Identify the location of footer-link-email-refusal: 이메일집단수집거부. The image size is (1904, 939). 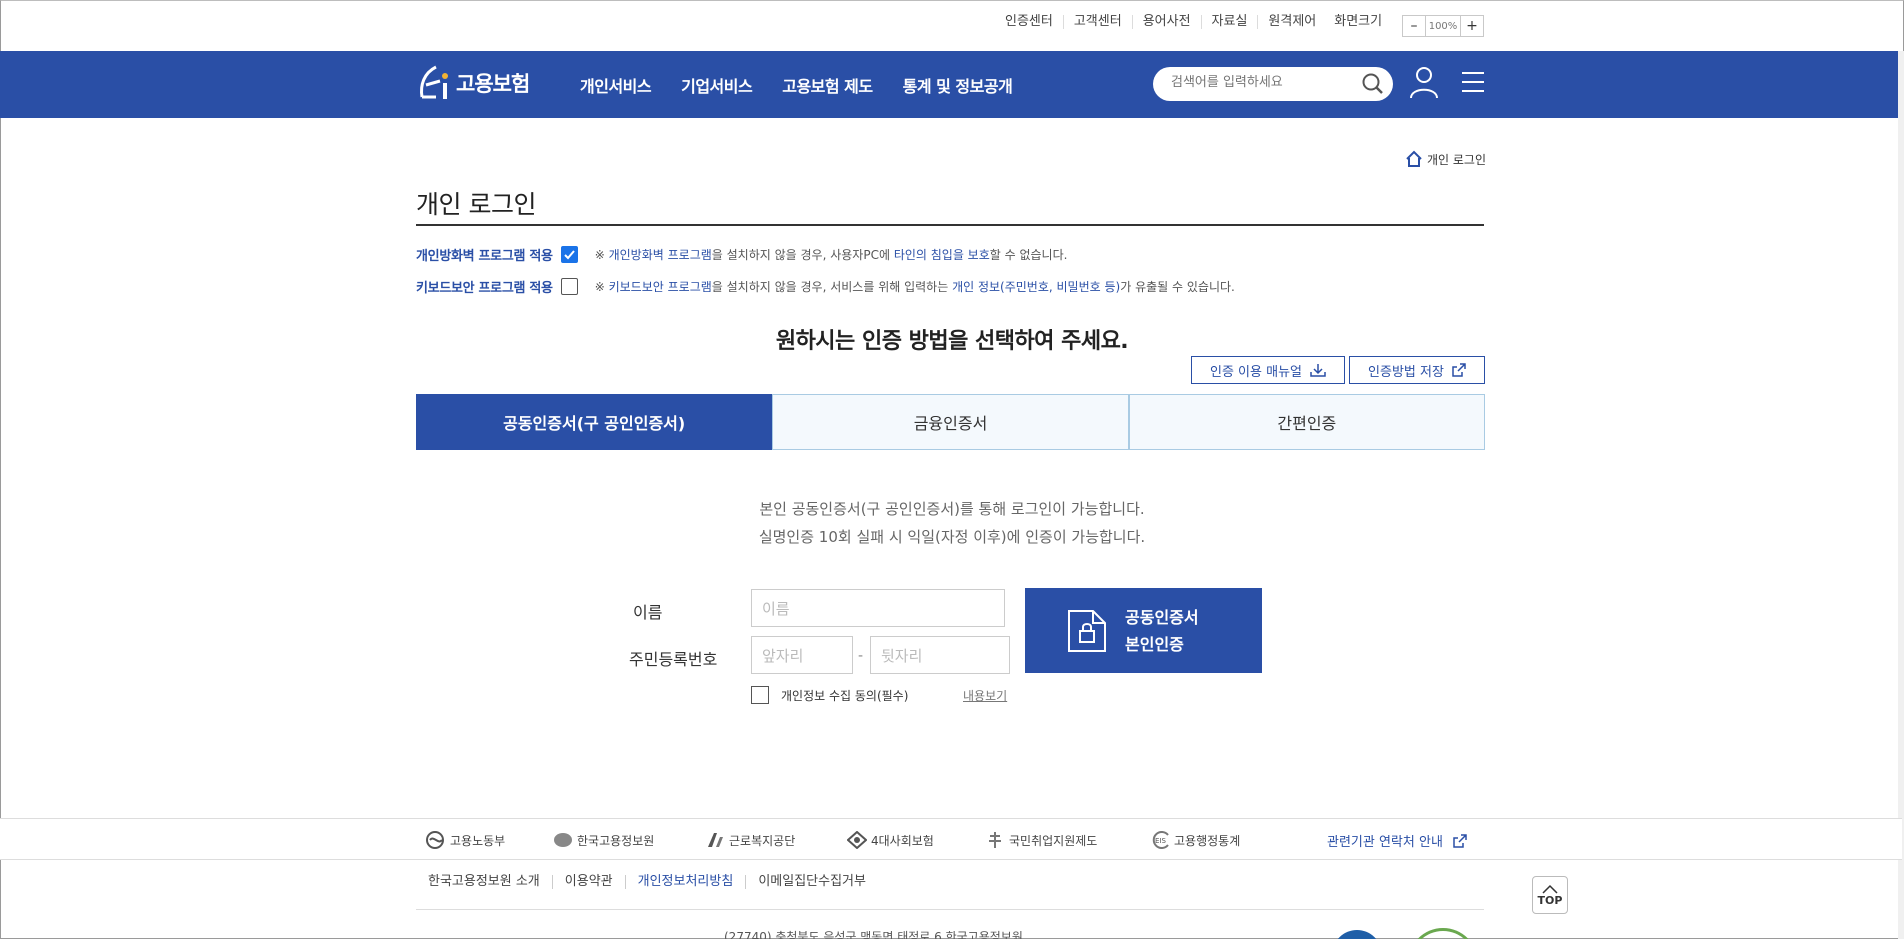
(812, 882).